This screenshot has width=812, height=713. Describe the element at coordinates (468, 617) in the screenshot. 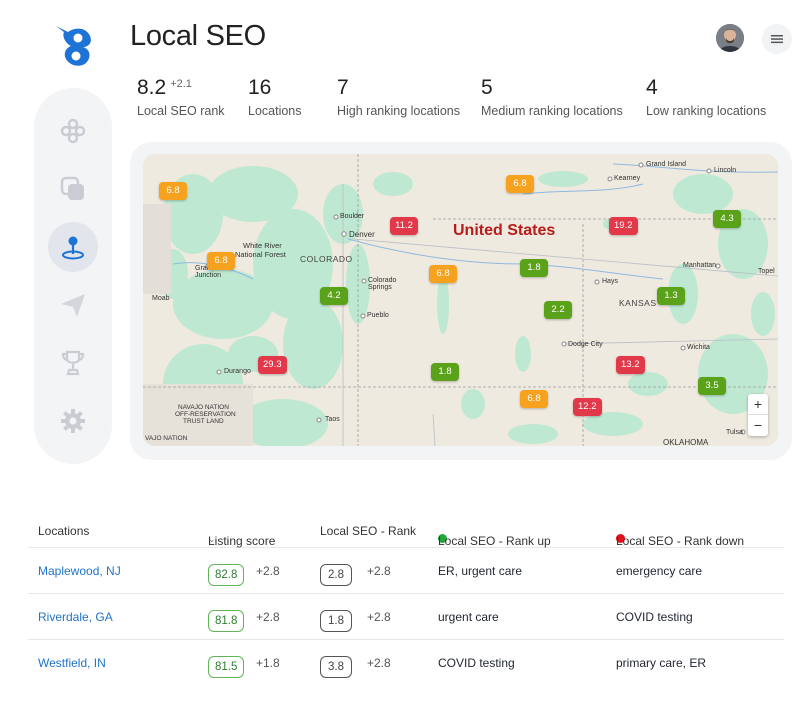

I see `rank-up-keywords: urgent care` at that location.